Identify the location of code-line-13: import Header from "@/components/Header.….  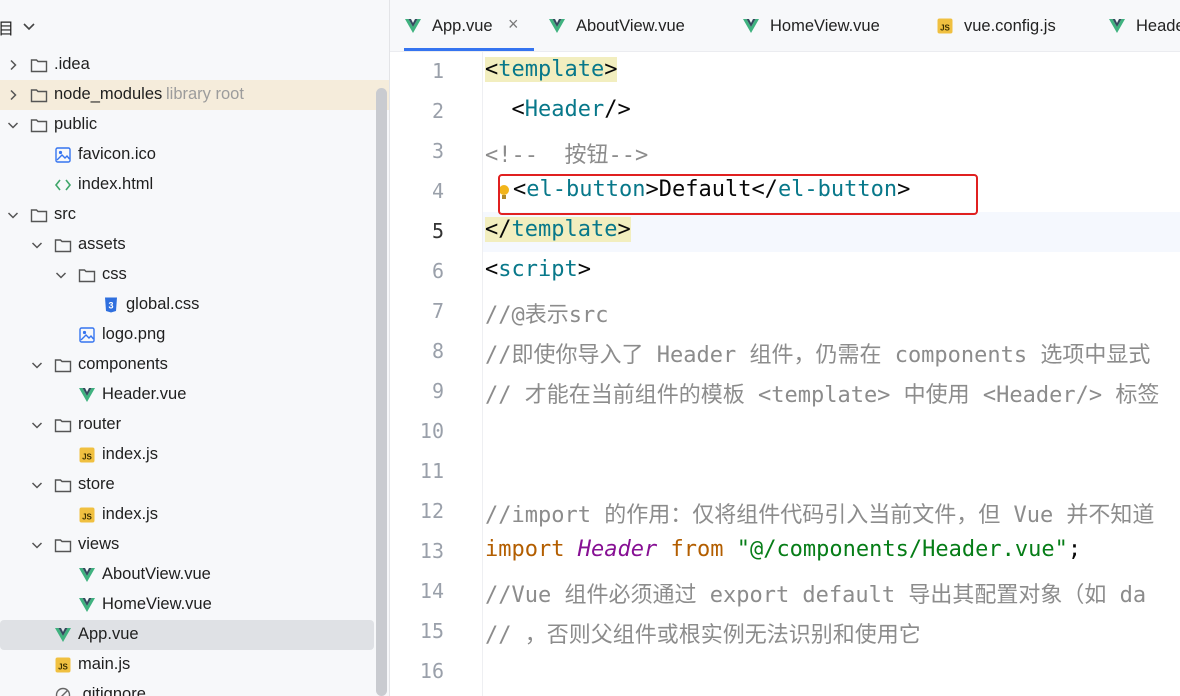
(783, 549).